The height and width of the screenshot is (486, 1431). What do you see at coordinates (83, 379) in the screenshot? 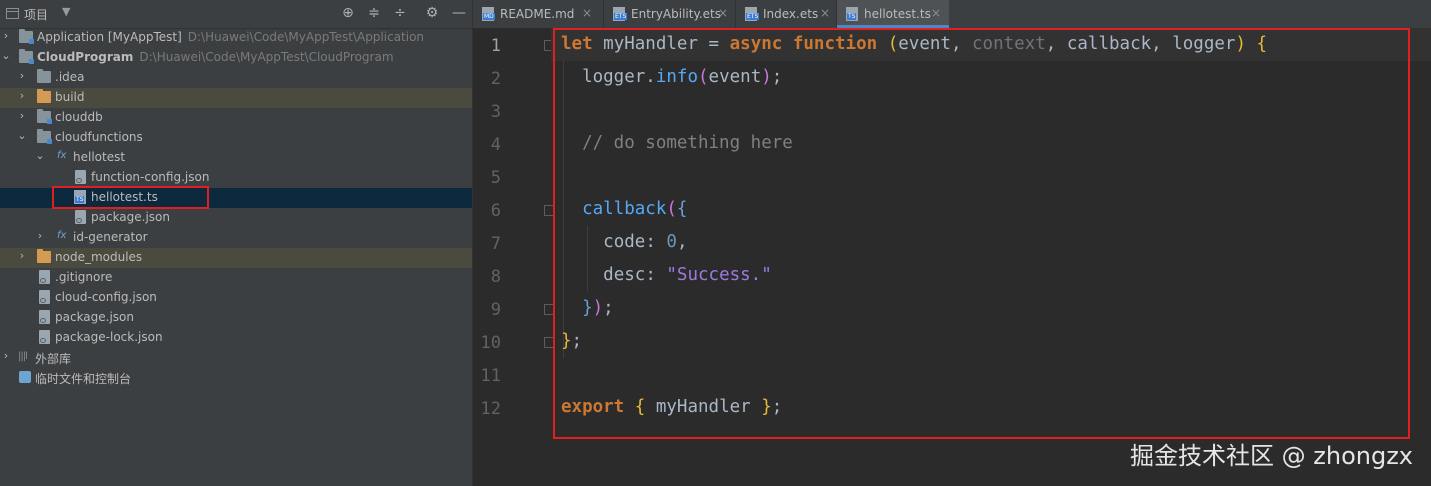
I see `tree-item-label: 临时文件和控制台` at bounding box center [83, 379].